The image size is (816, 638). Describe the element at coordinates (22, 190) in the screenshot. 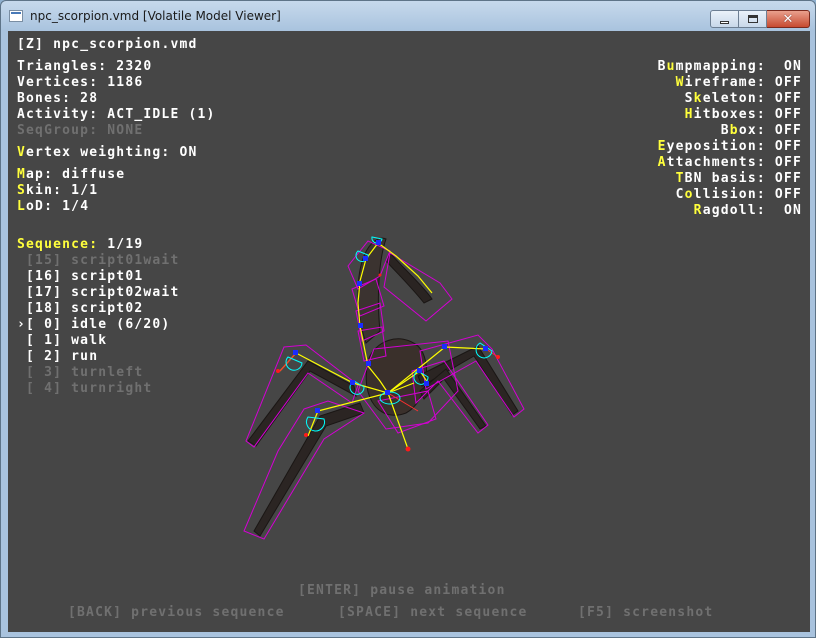

I see `skin-hotkey: S` at that location.